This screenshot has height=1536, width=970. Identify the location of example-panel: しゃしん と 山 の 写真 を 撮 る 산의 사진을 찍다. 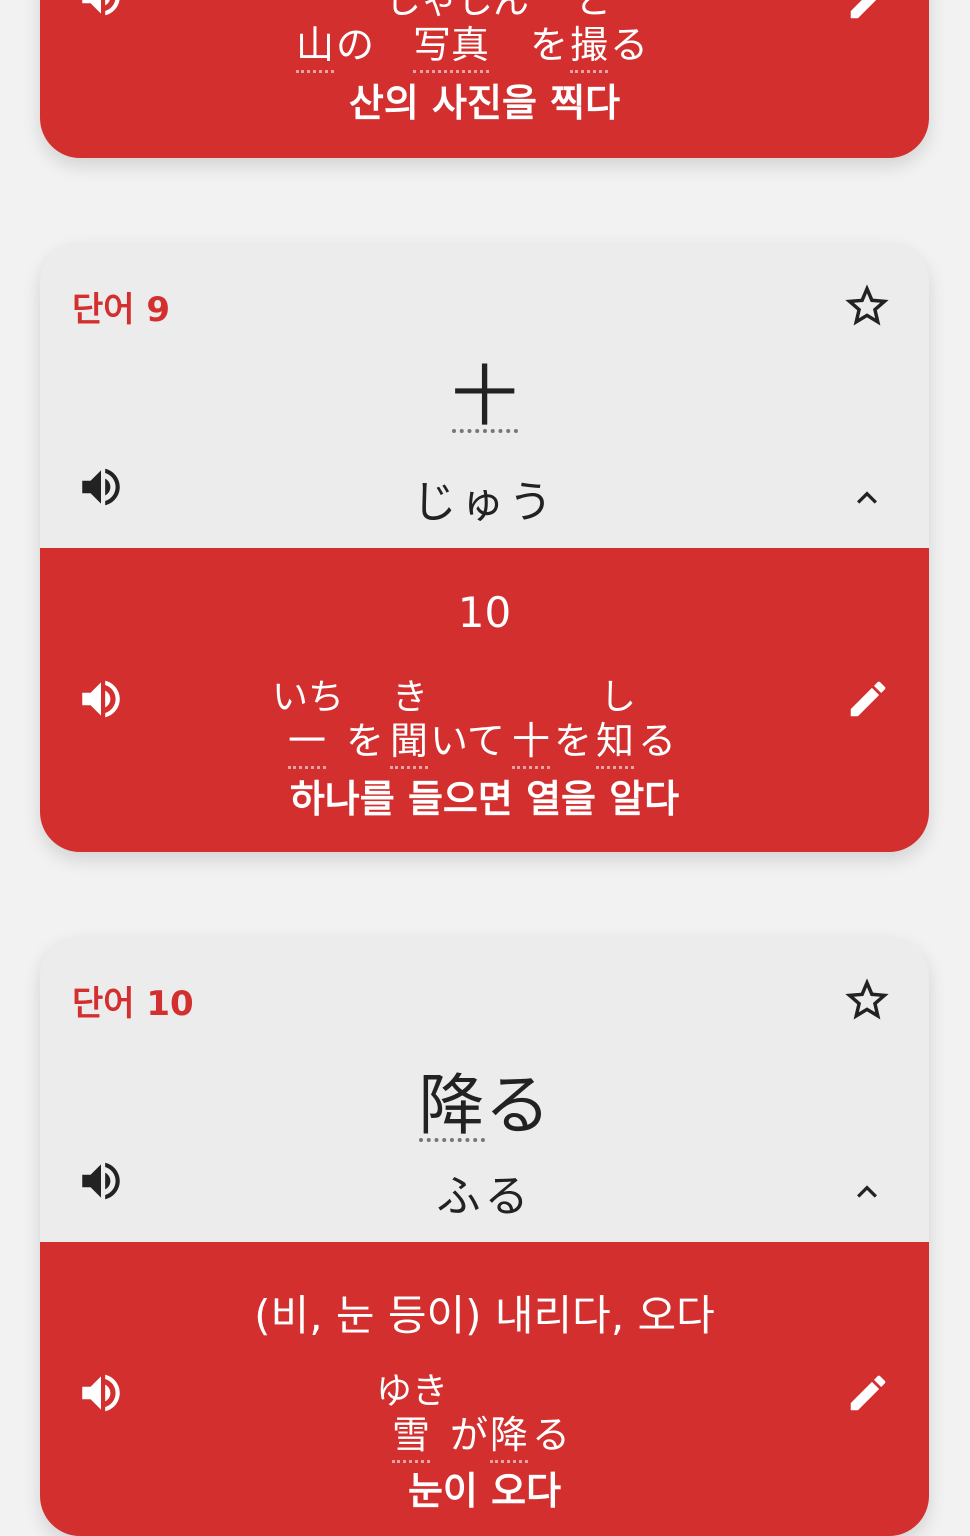
(484, 79).